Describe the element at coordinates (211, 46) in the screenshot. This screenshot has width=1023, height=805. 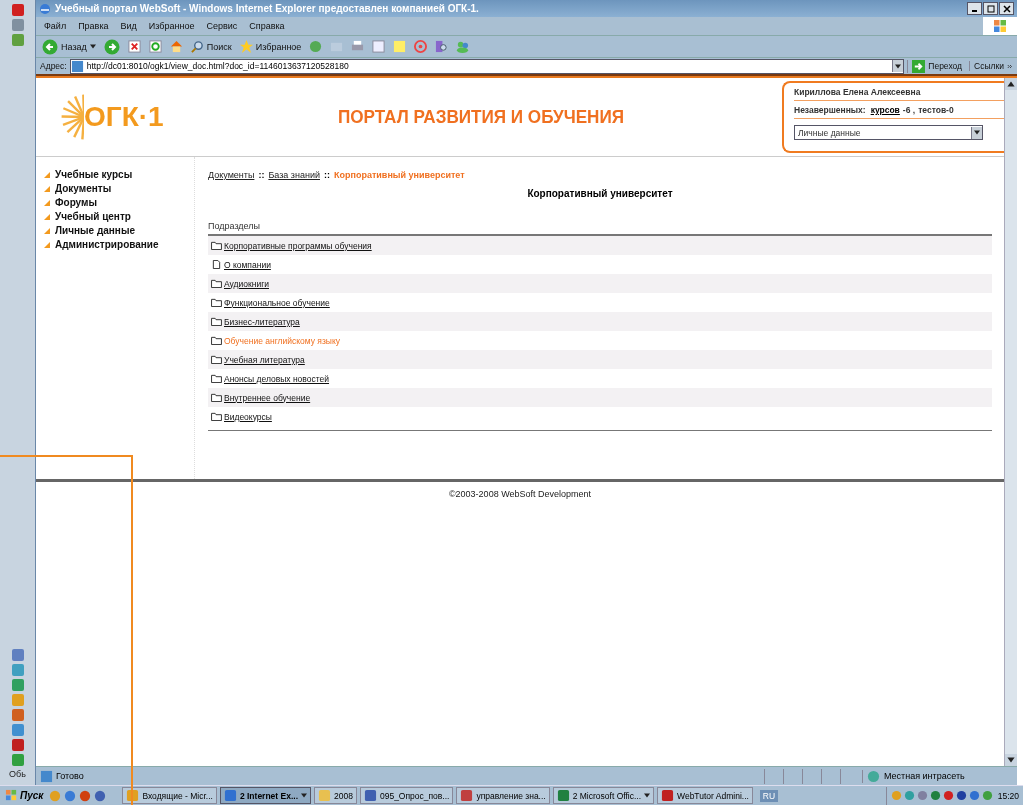
I see `search-button: Поиск` at that location.